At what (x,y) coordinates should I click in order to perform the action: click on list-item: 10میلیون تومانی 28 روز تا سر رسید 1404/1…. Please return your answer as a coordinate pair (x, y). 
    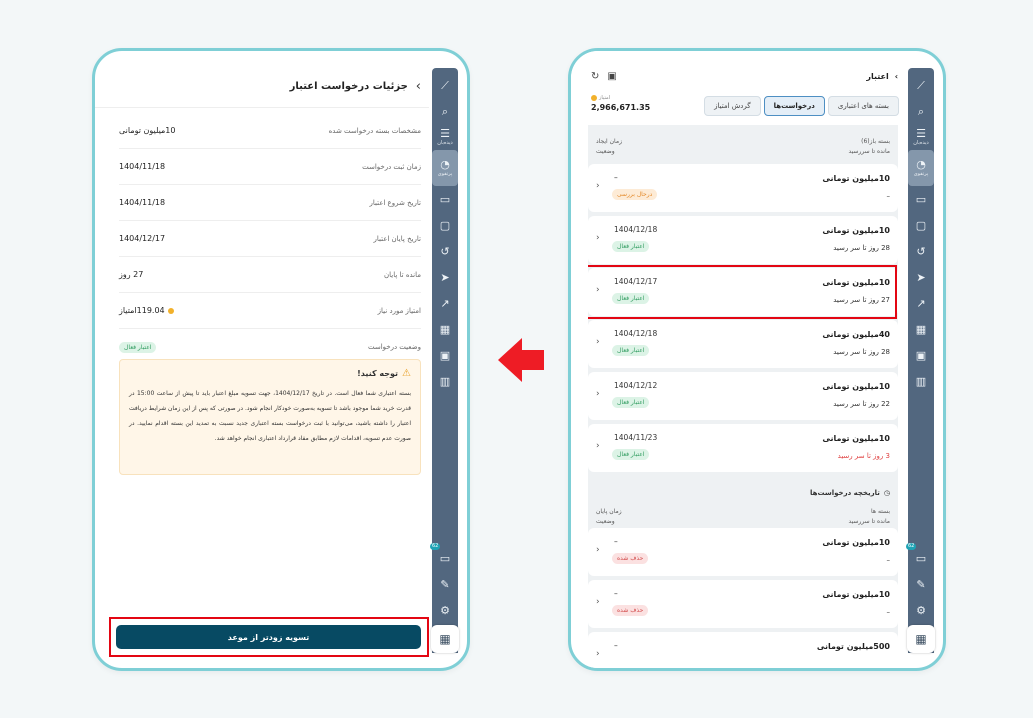
    Looking at the image, I should click on (743, 240).